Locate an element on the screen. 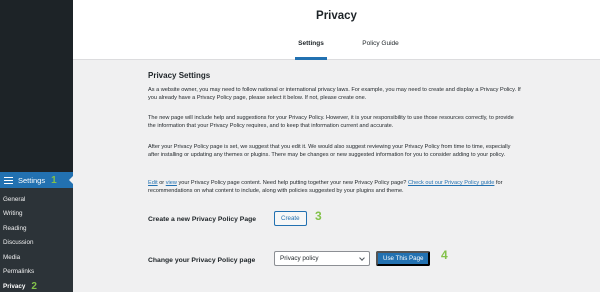  edit-link: Edit is located at coordinates (153, 183).